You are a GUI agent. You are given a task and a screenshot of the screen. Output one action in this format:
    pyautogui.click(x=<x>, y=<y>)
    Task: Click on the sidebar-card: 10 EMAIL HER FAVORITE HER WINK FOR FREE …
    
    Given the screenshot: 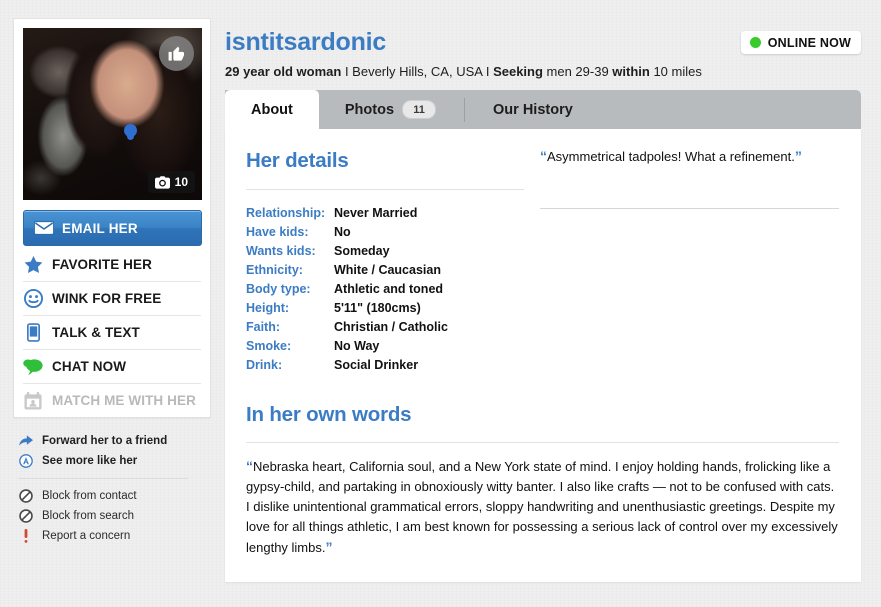 What is the action you would take?
    pyautogui.click(x=112, y=218)
    